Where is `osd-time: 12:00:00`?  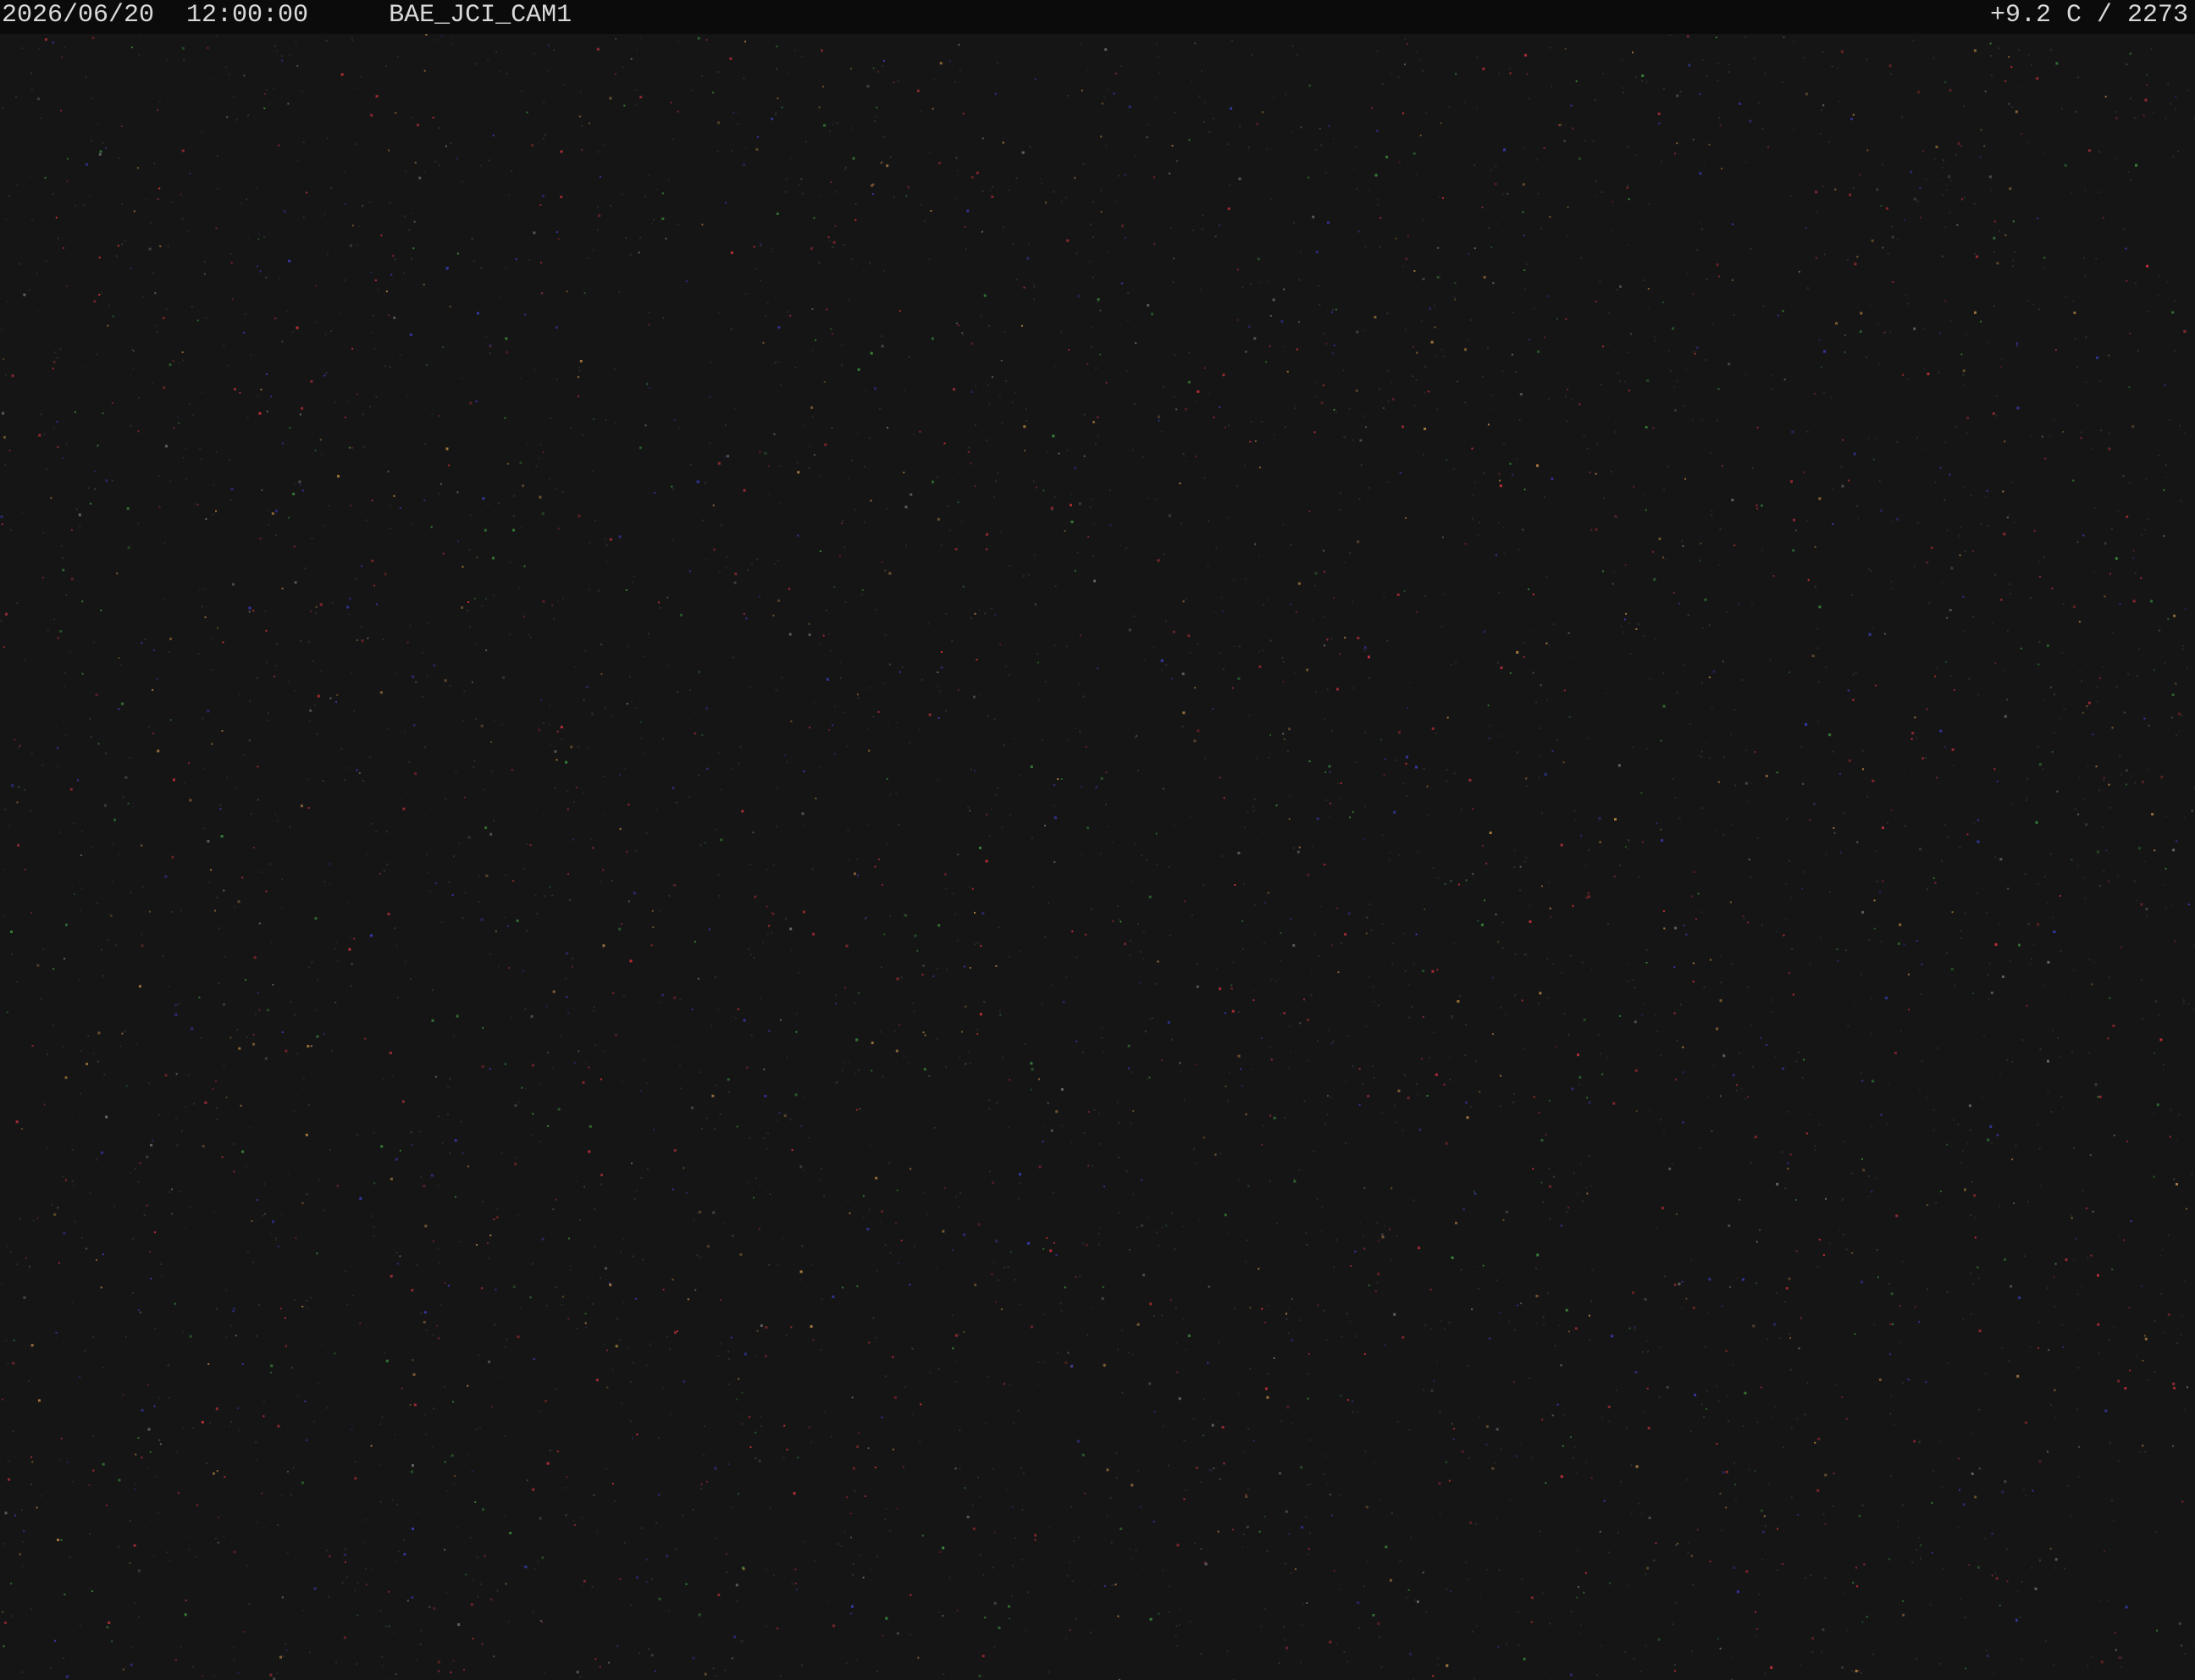 osd-time: 12:00:00 is located at coordinates (248, 15).